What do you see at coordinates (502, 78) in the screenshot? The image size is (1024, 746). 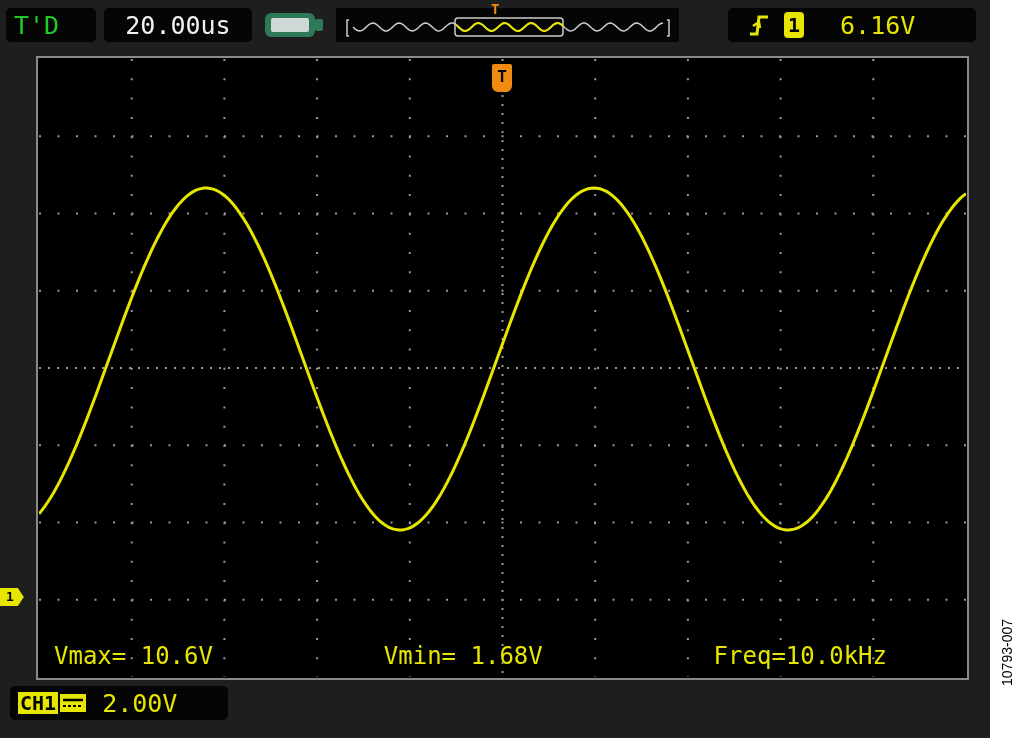 I see `trigger-marker: T` at bounding box center [502, 78].